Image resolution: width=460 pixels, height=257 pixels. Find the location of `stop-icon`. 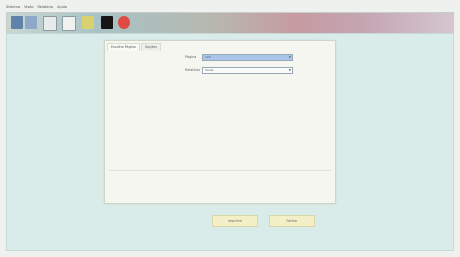

stop-icon is located at coordinates (124, 22).